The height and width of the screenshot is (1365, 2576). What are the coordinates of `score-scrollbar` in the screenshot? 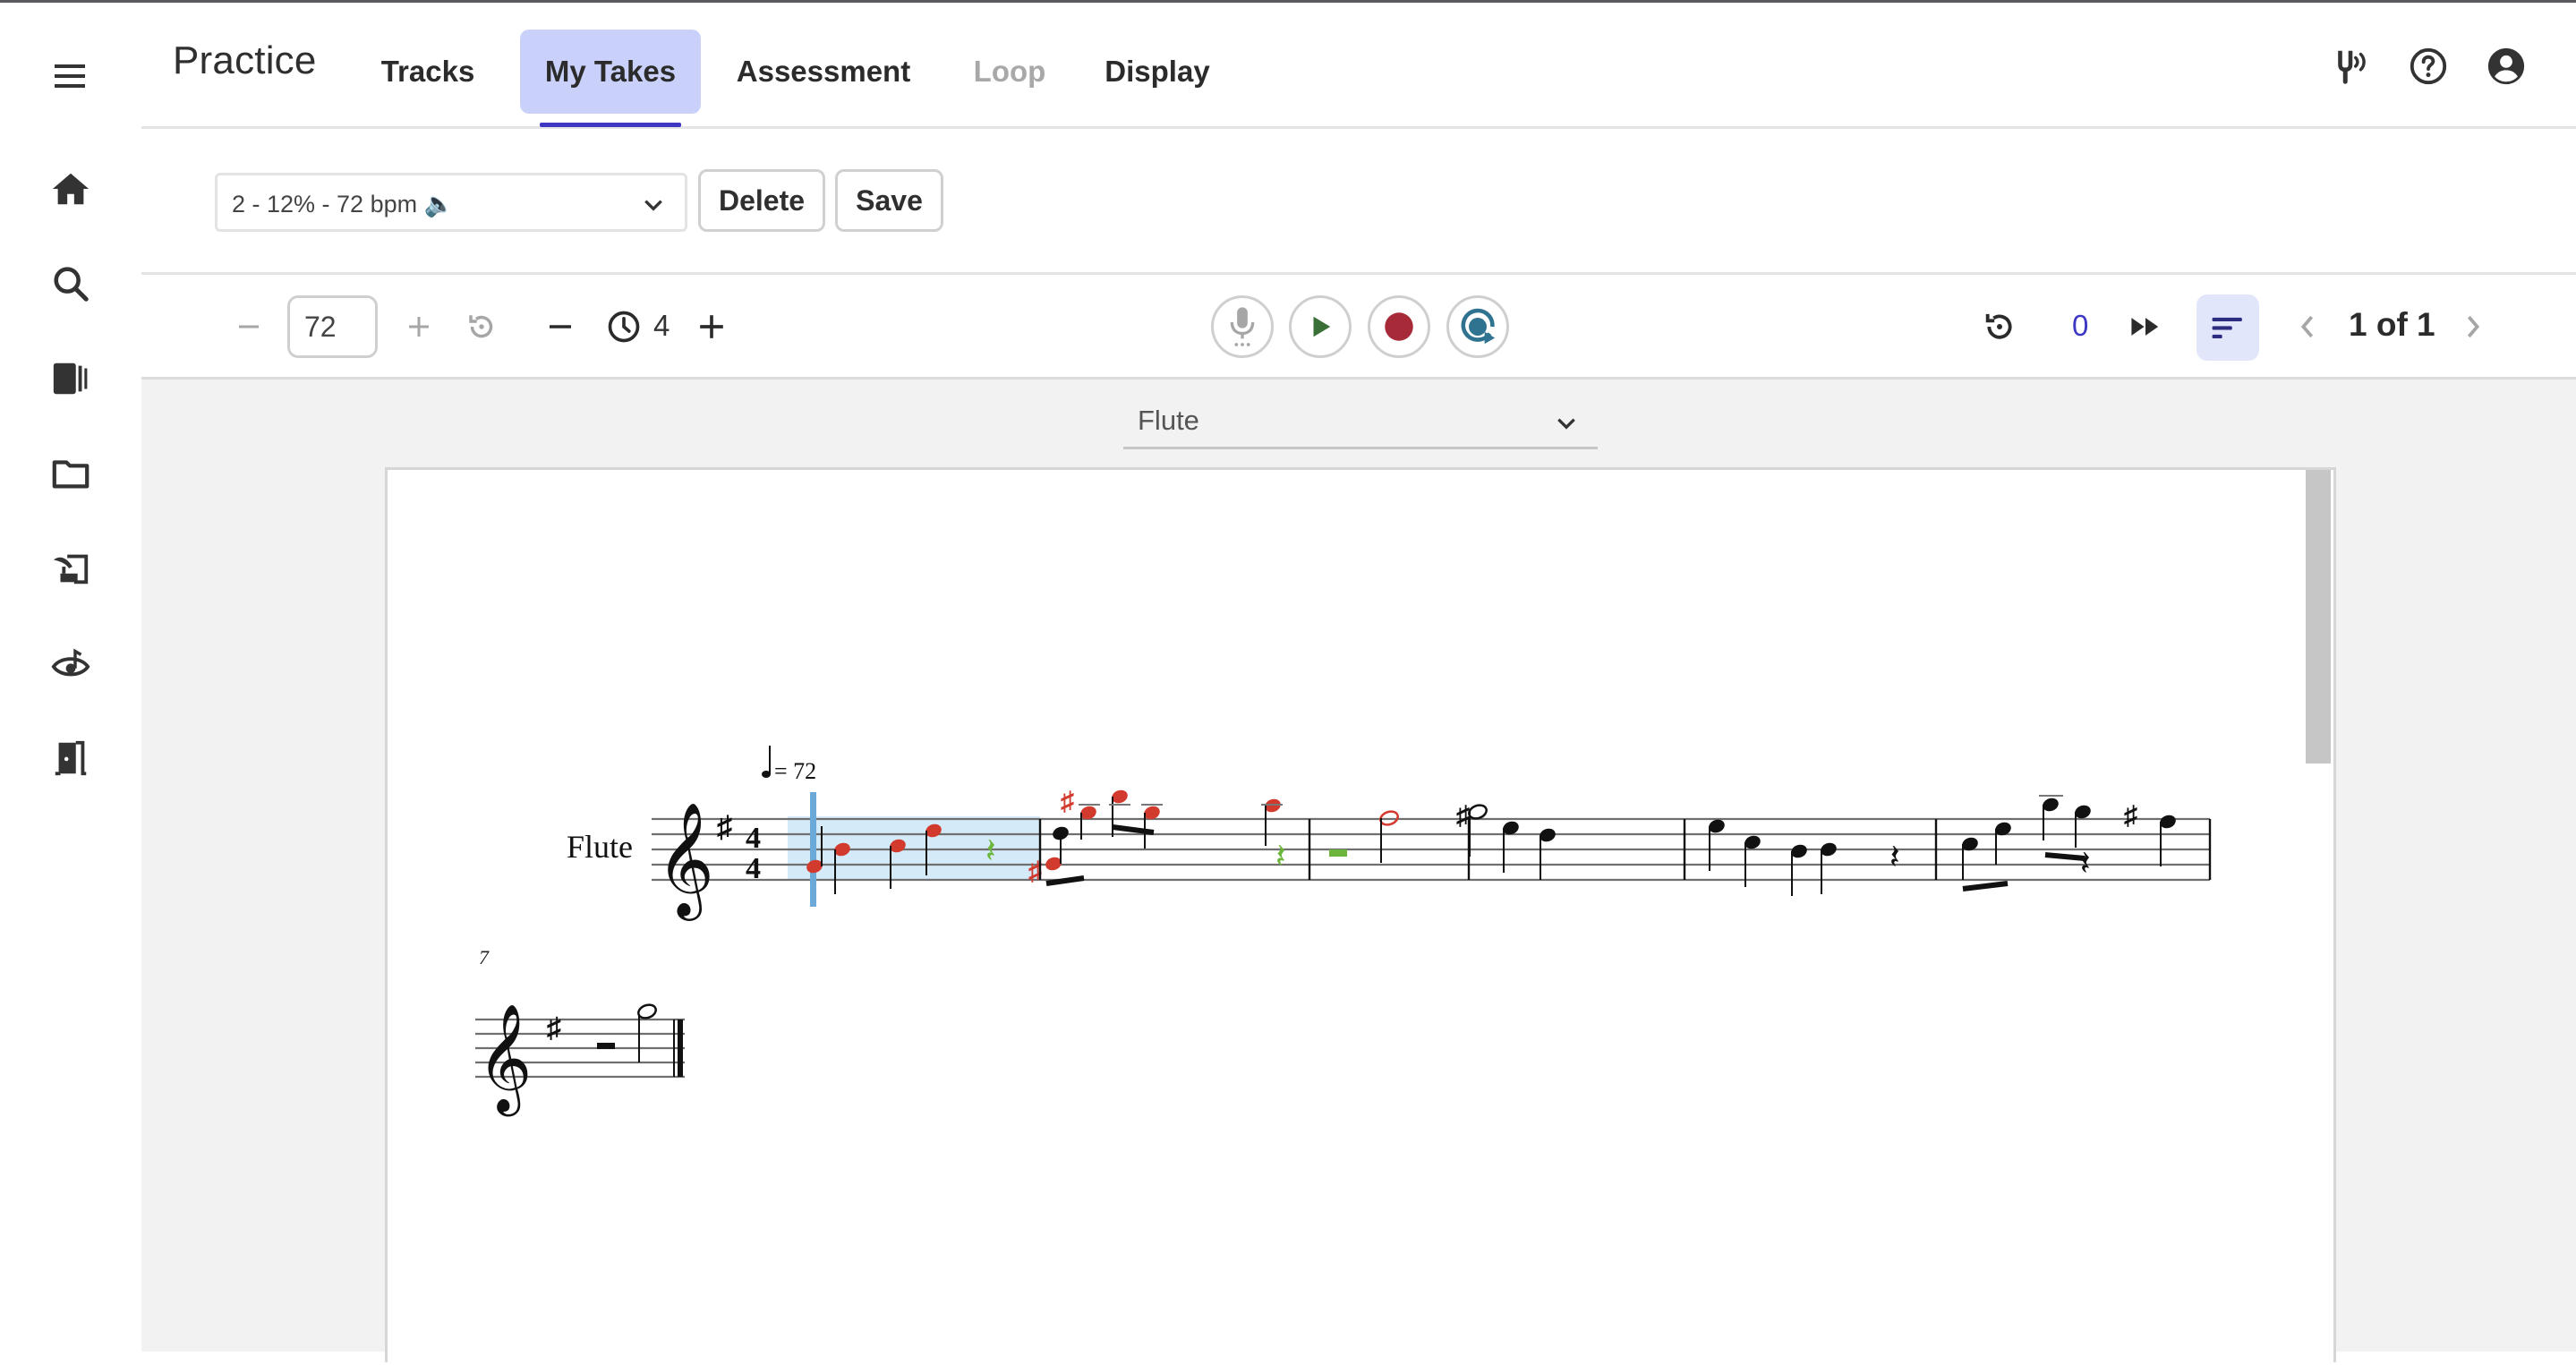 It's located at (2318, 617).